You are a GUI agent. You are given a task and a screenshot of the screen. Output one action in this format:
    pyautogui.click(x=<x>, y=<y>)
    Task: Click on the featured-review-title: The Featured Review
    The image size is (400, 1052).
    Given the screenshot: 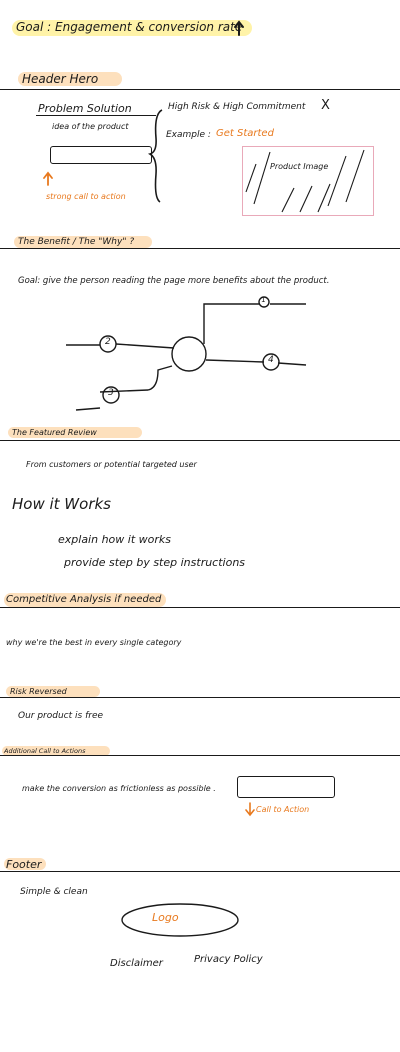 What is the action you would take?
    pyautogui.click(x=54, y=432)
    